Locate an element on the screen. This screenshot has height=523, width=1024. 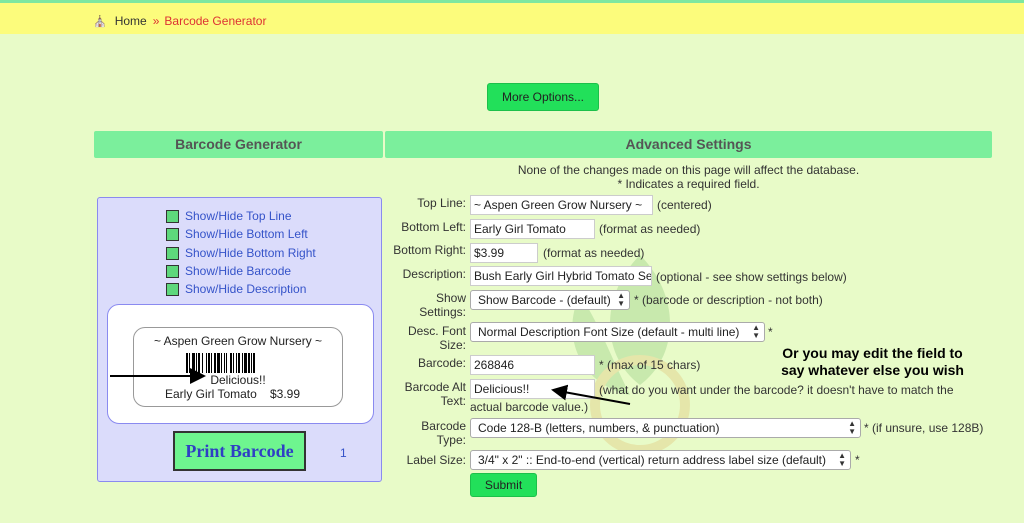
barcode-type-label-line2: Type: is located at coordinates (451, 440).